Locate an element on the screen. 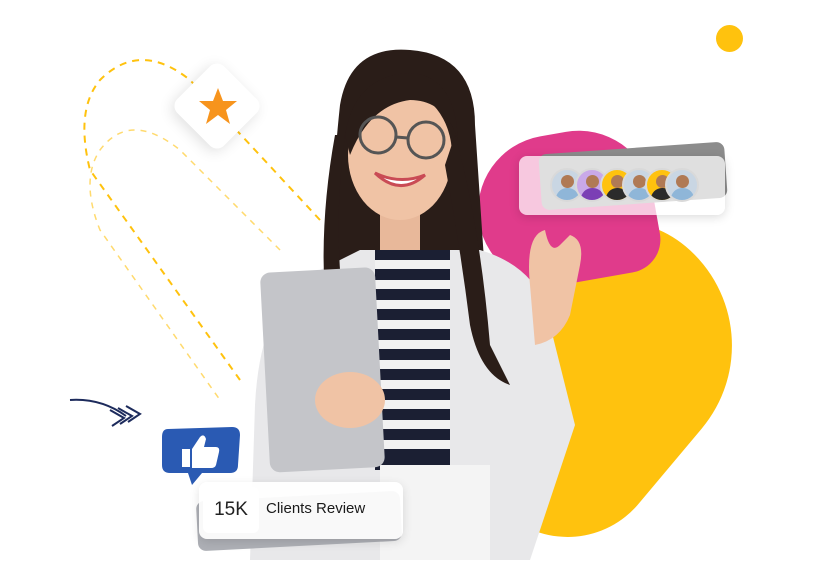 This screenshot has width=836, height=582. clients-review-count: 15K is located at coordinates (231, 510).